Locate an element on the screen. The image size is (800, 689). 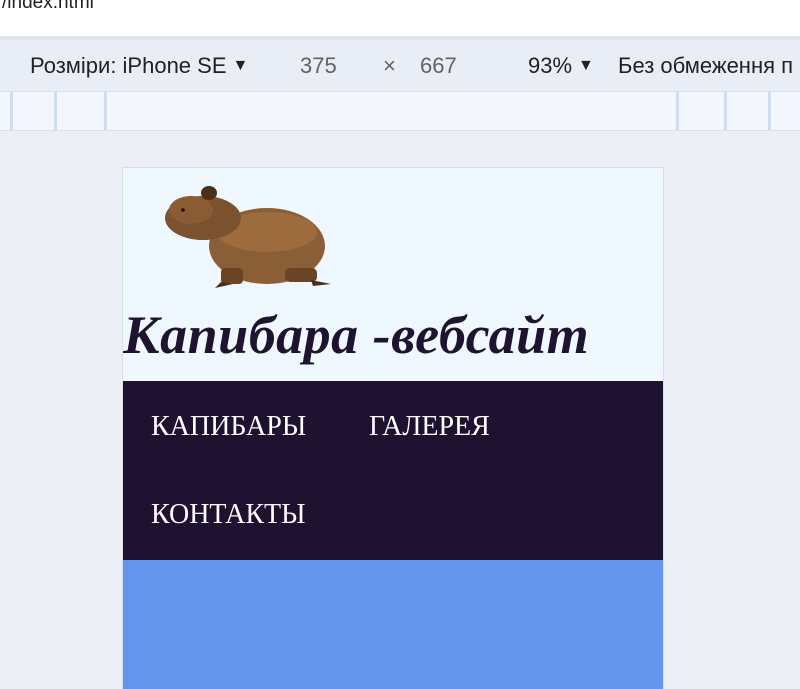
throttling-dropdown: Без обмеження п is located at coordinates (705, 66).